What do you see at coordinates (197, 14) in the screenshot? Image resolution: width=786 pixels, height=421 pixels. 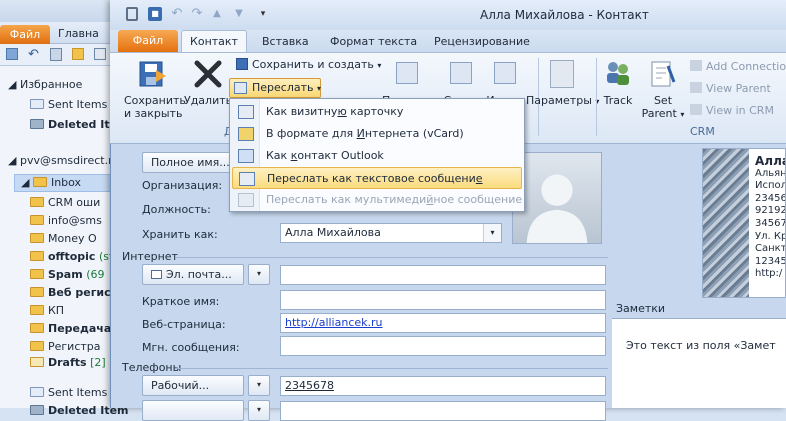 I see `redo-icon: ↷` at bounding box center [197, 14].